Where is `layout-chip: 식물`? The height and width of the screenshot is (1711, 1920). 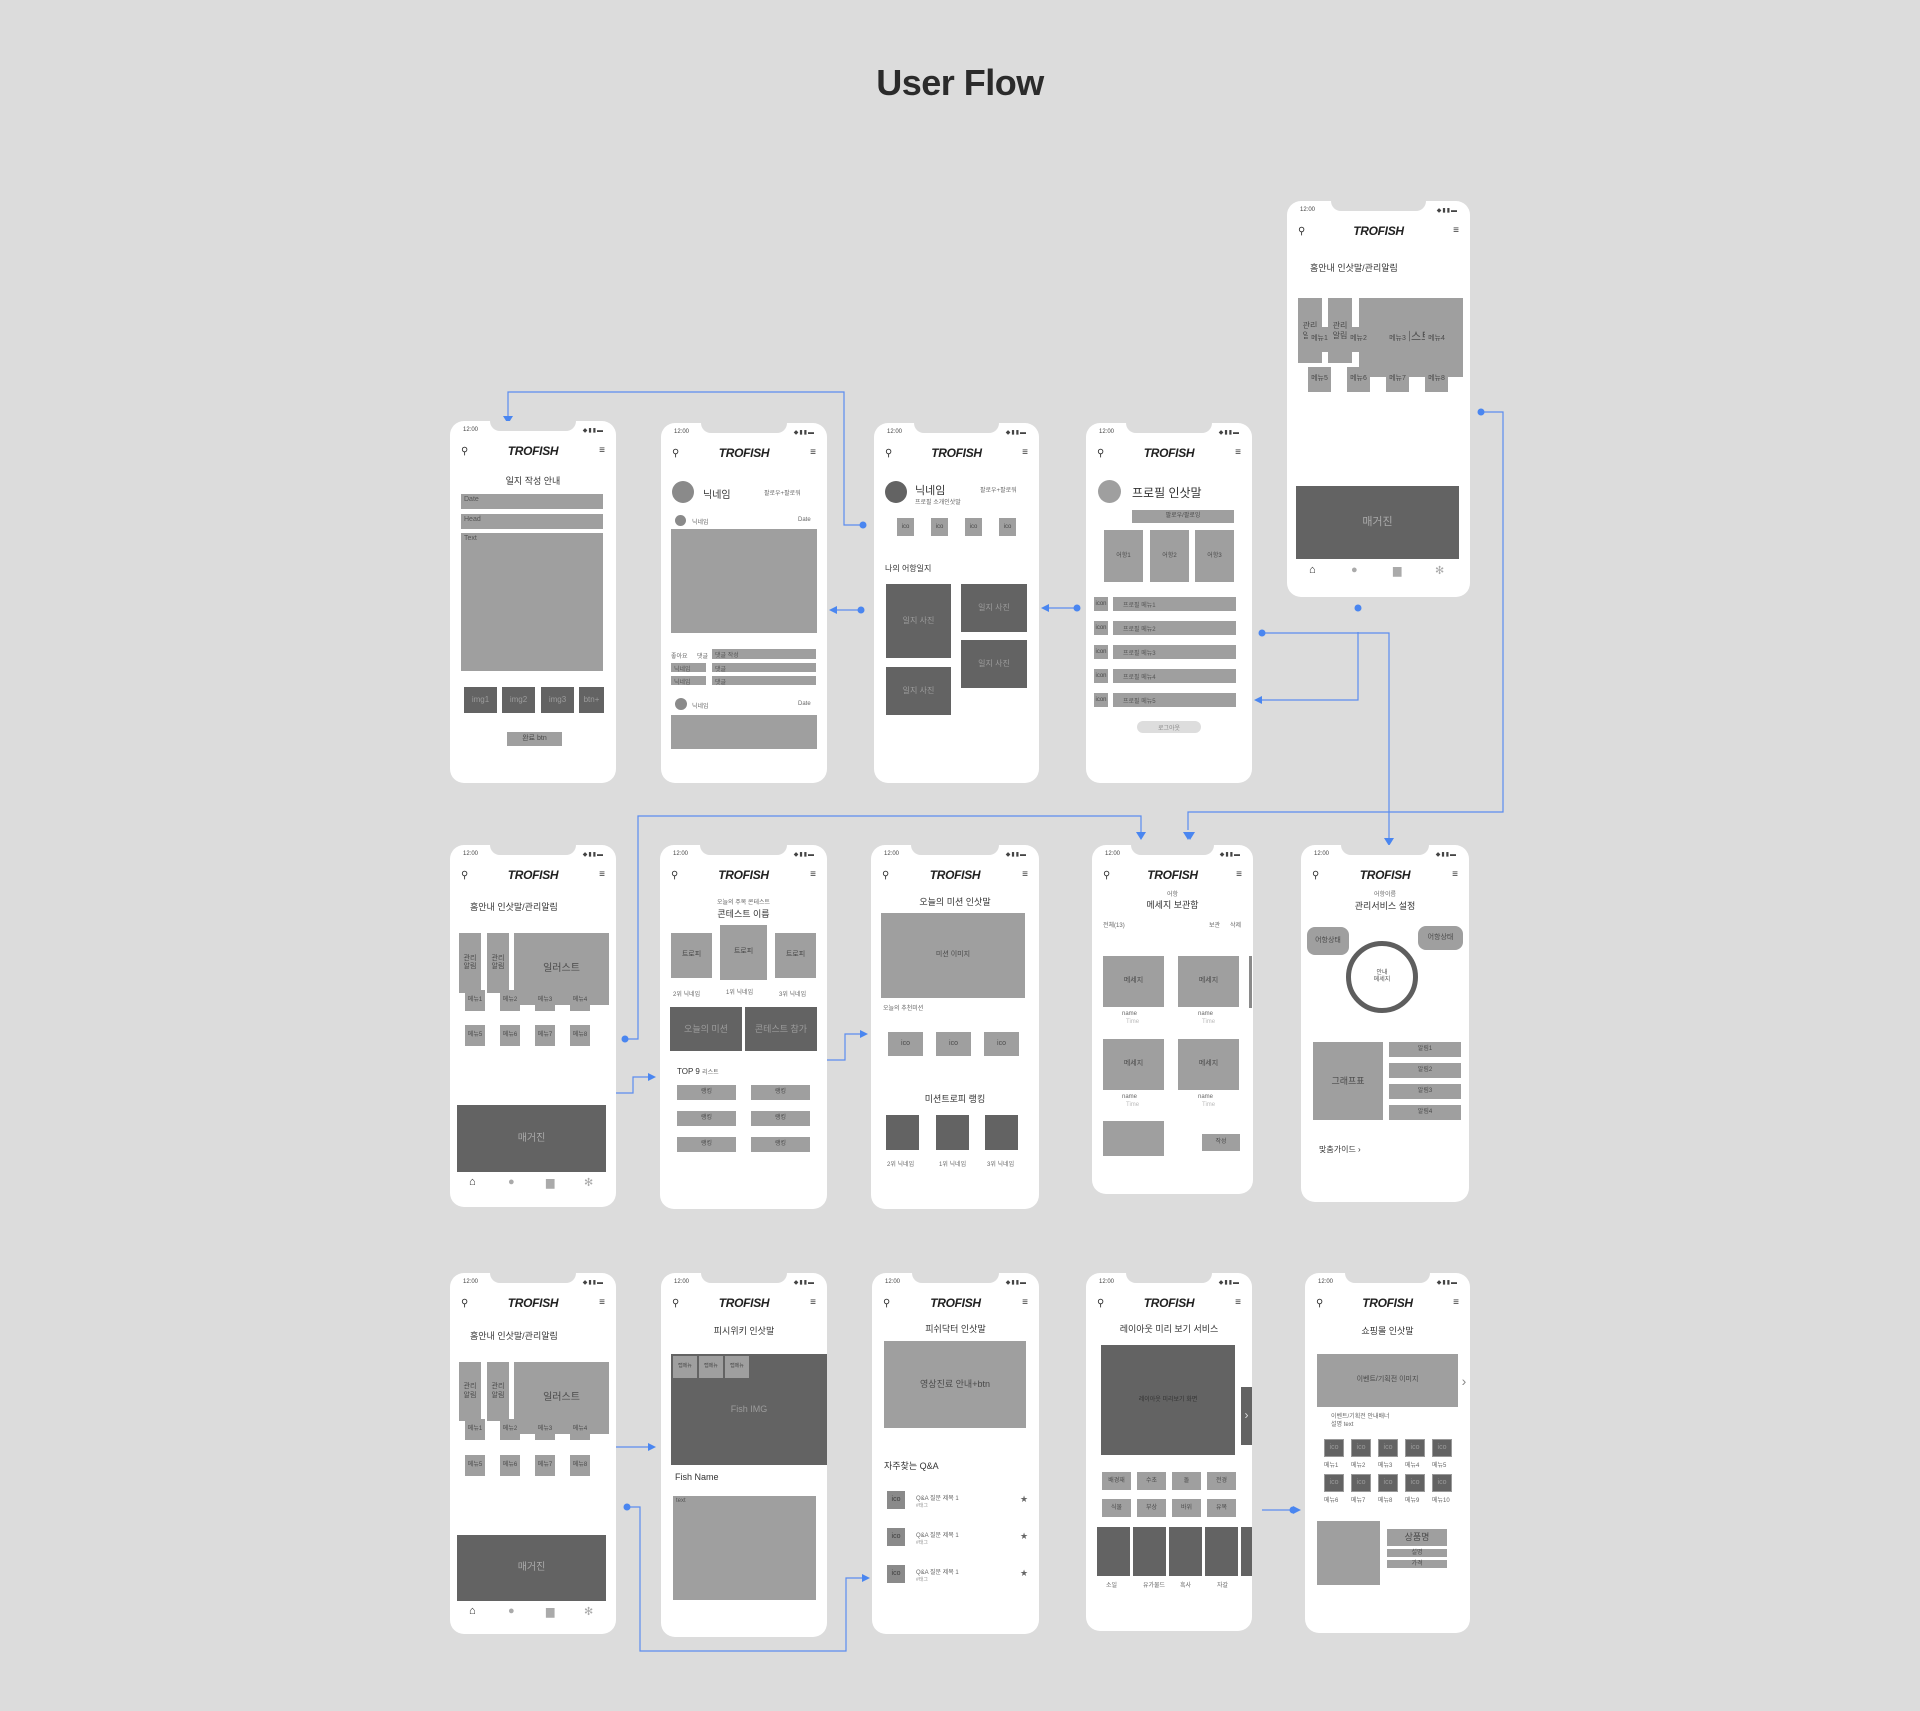
layout-chip: 식물 is located at coordinates (1116, 1508).